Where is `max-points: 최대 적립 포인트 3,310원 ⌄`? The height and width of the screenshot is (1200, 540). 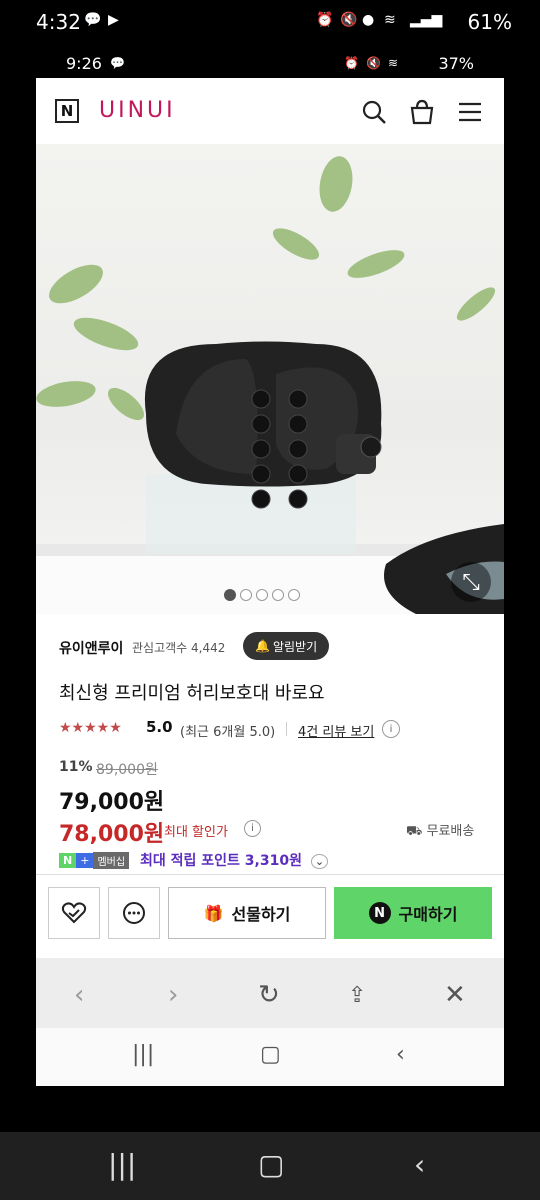 max-points: 최대 적립 포인트 3,310원 ⌄ is located at coordinates (234, 860).